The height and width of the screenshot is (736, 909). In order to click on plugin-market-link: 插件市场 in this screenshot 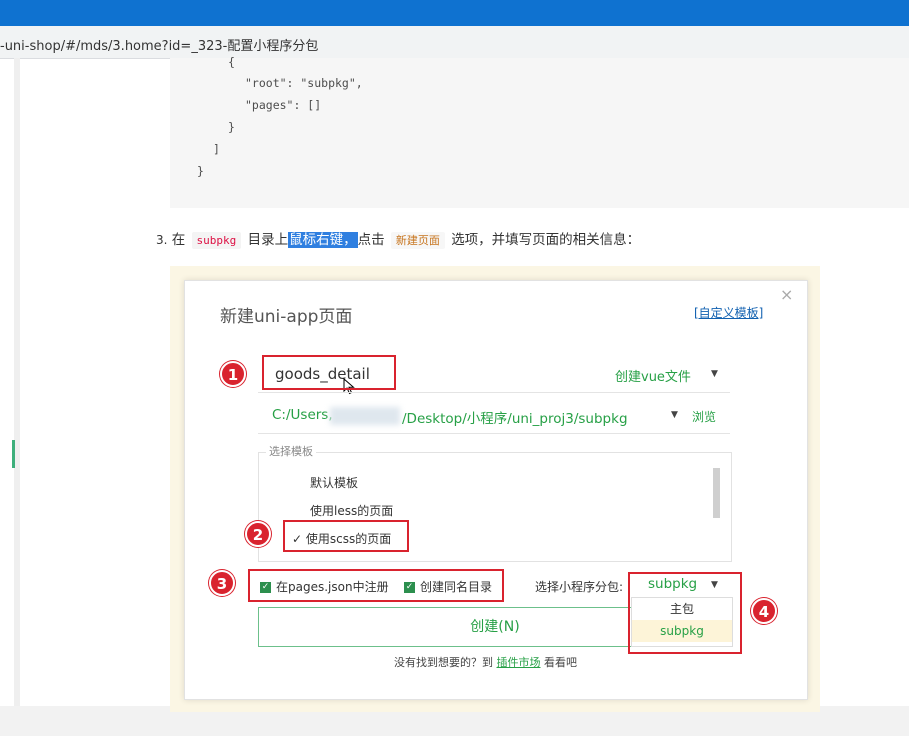, I will do `click(519, 662)`.